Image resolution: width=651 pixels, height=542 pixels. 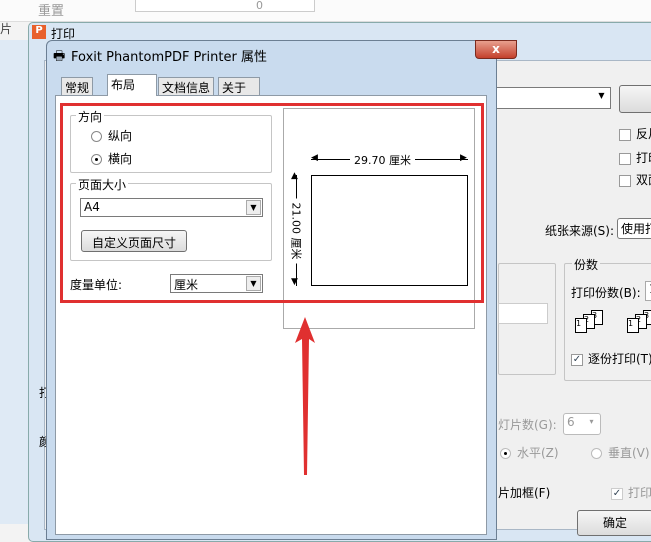 I want to click on bg-left-label: 片, so click(x=6, y=29).